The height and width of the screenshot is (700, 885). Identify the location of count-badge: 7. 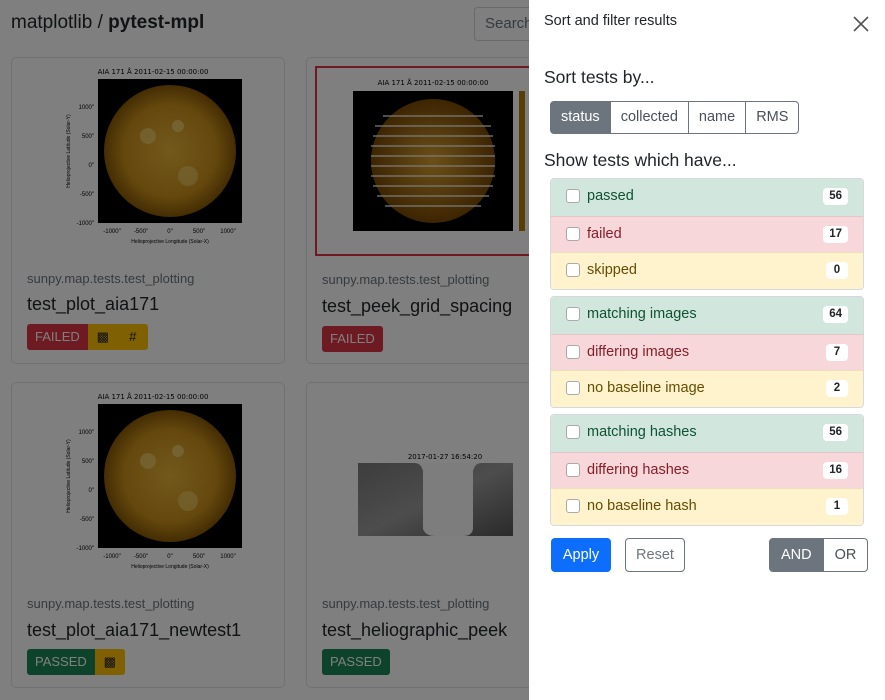
(837, 352).